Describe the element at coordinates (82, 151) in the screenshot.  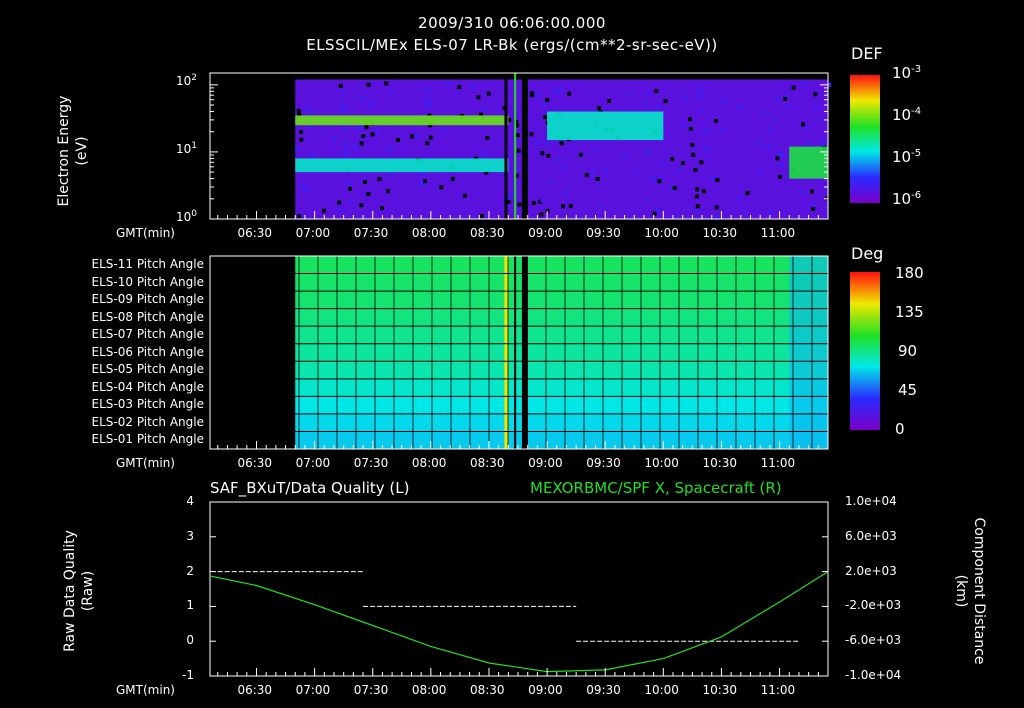
I see `energy-axis-label-line2: (eV)` at that location.